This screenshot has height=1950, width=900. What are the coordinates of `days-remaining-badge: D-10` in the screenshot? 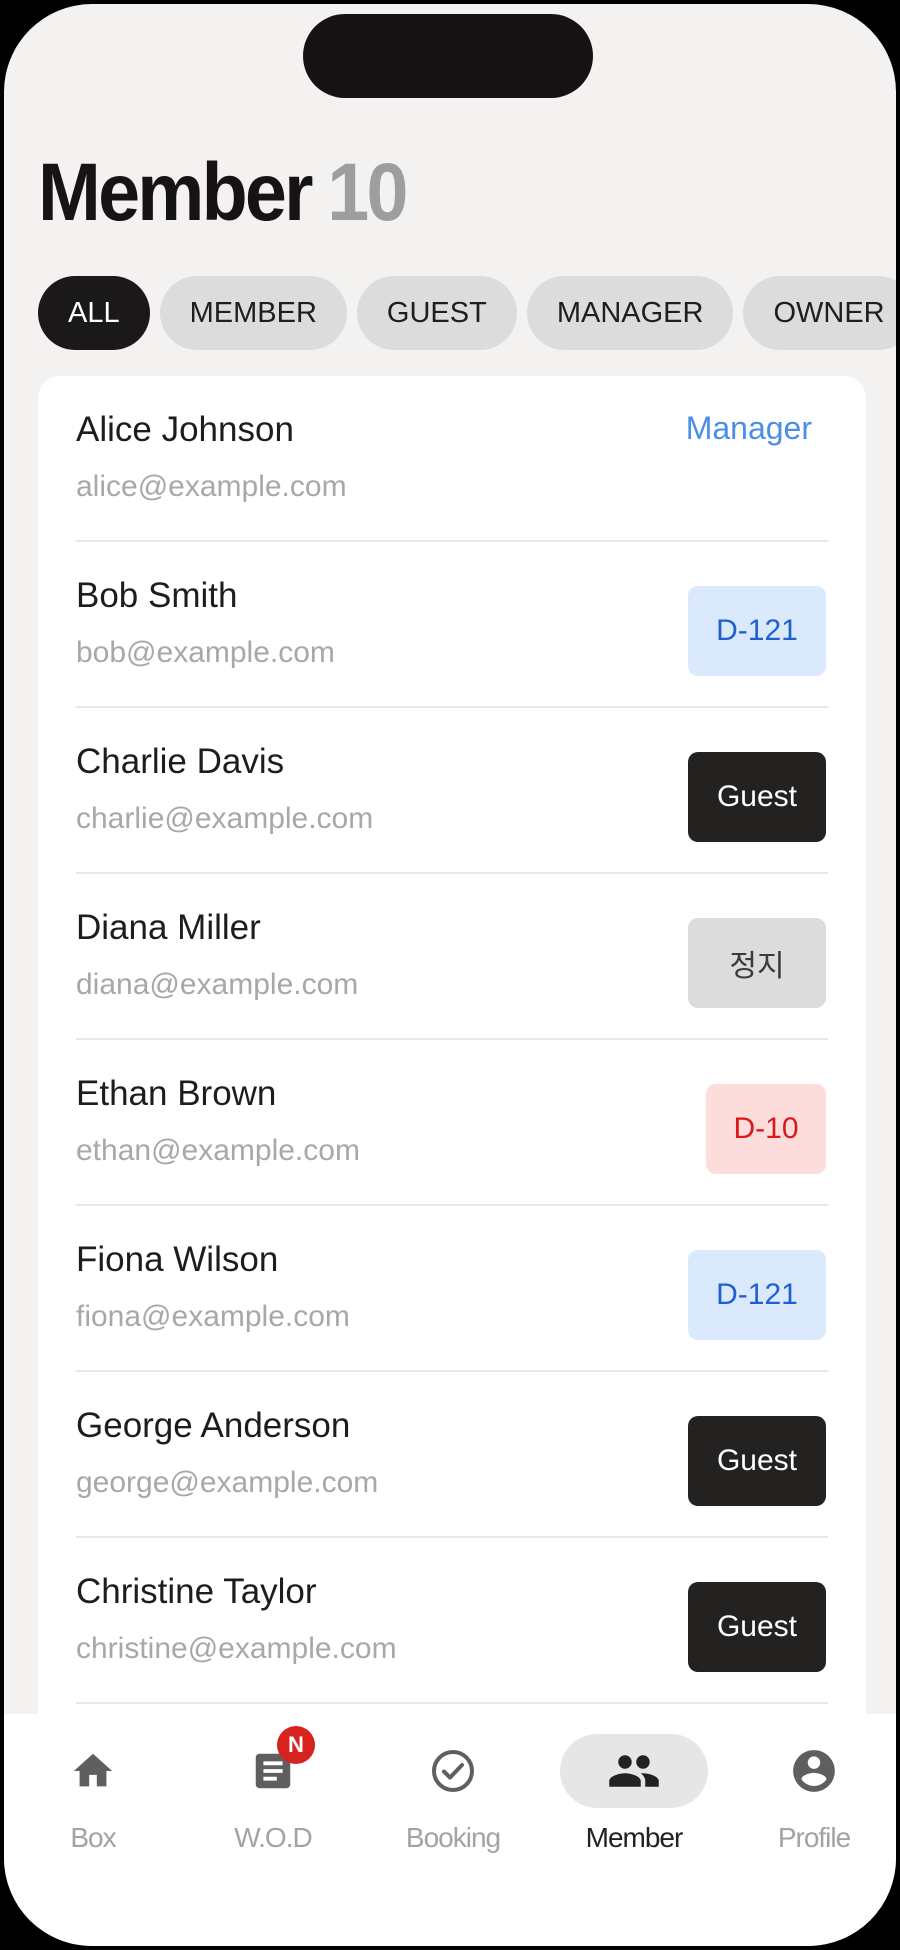 It's located at (766, 1129).